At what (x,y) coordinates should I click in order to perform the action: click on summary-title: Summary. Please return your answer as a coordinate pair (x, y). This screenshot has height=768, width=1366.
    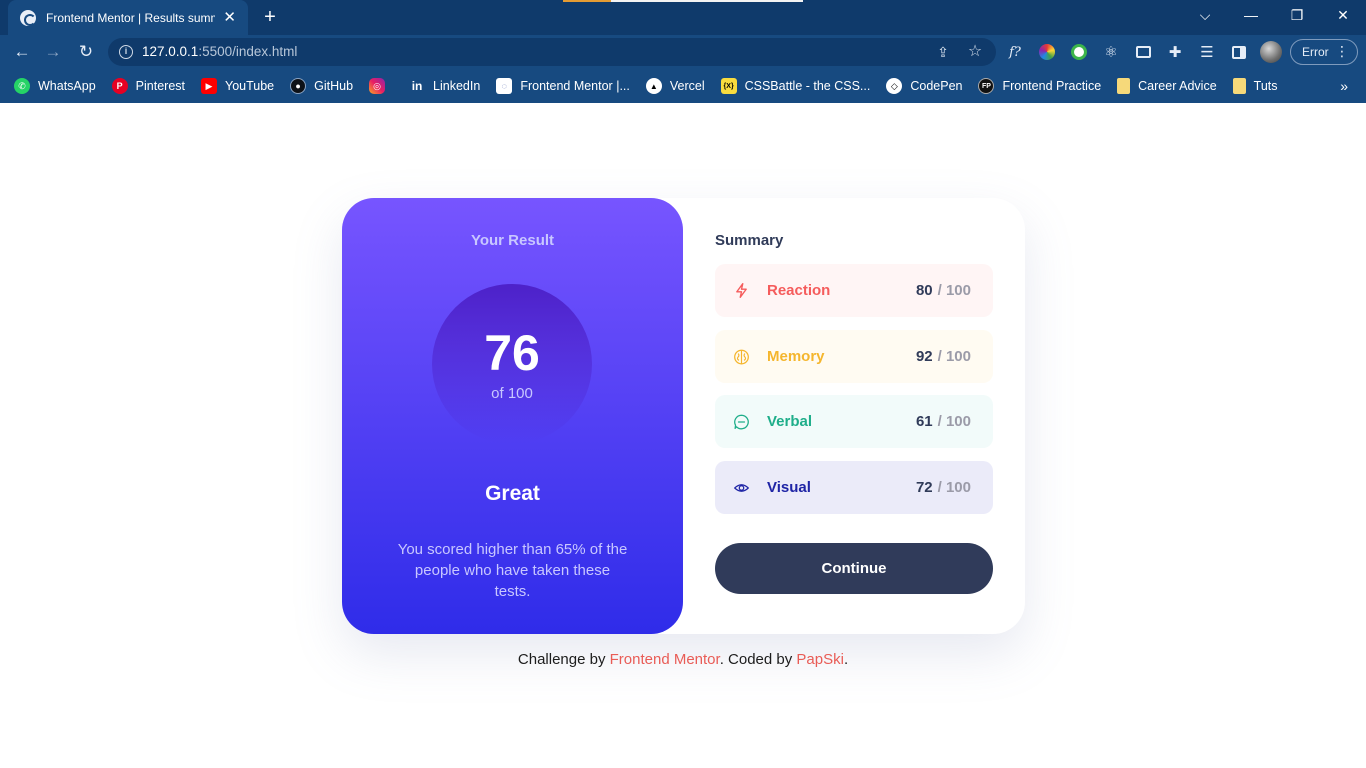
    Looking at the image, I should click on (749, 240).